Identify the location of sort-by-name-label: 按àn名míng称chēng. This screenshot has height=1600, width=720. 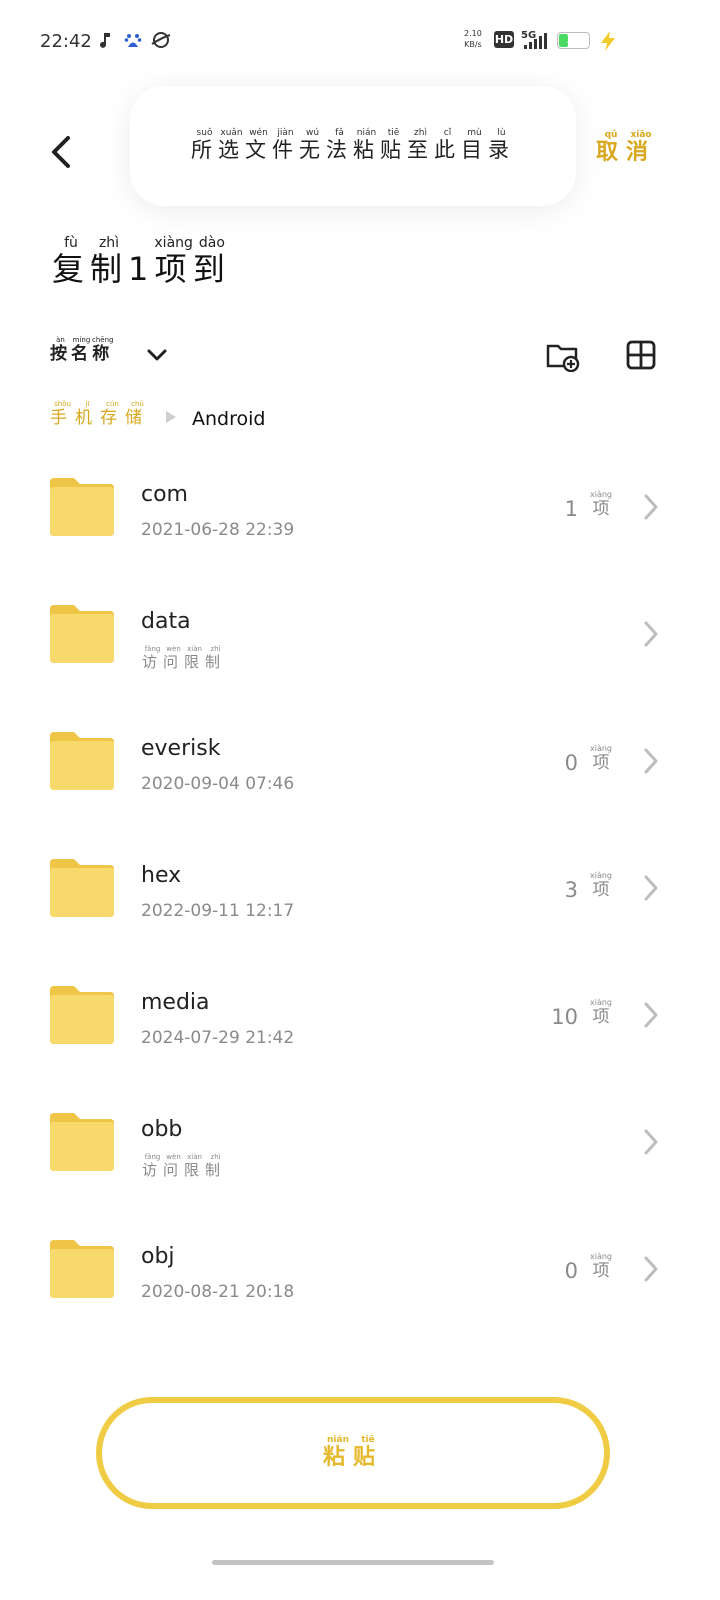
(81, 350).